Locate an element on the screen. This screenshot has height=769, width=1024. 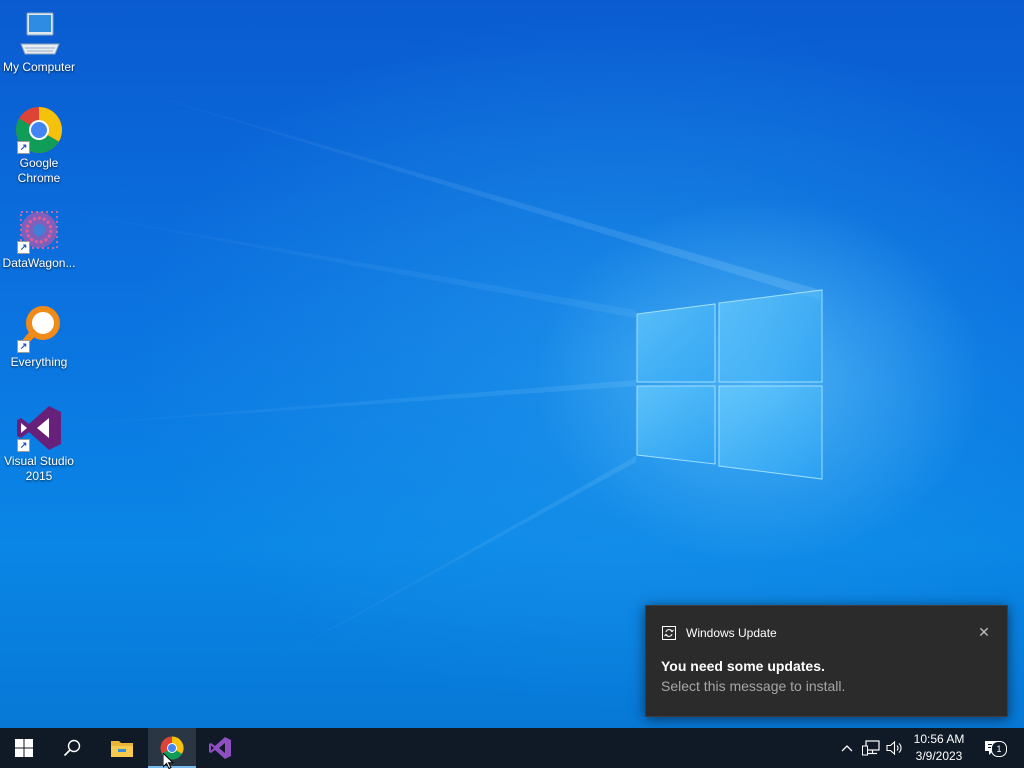
volume-button is located at coordinates (895, 748).